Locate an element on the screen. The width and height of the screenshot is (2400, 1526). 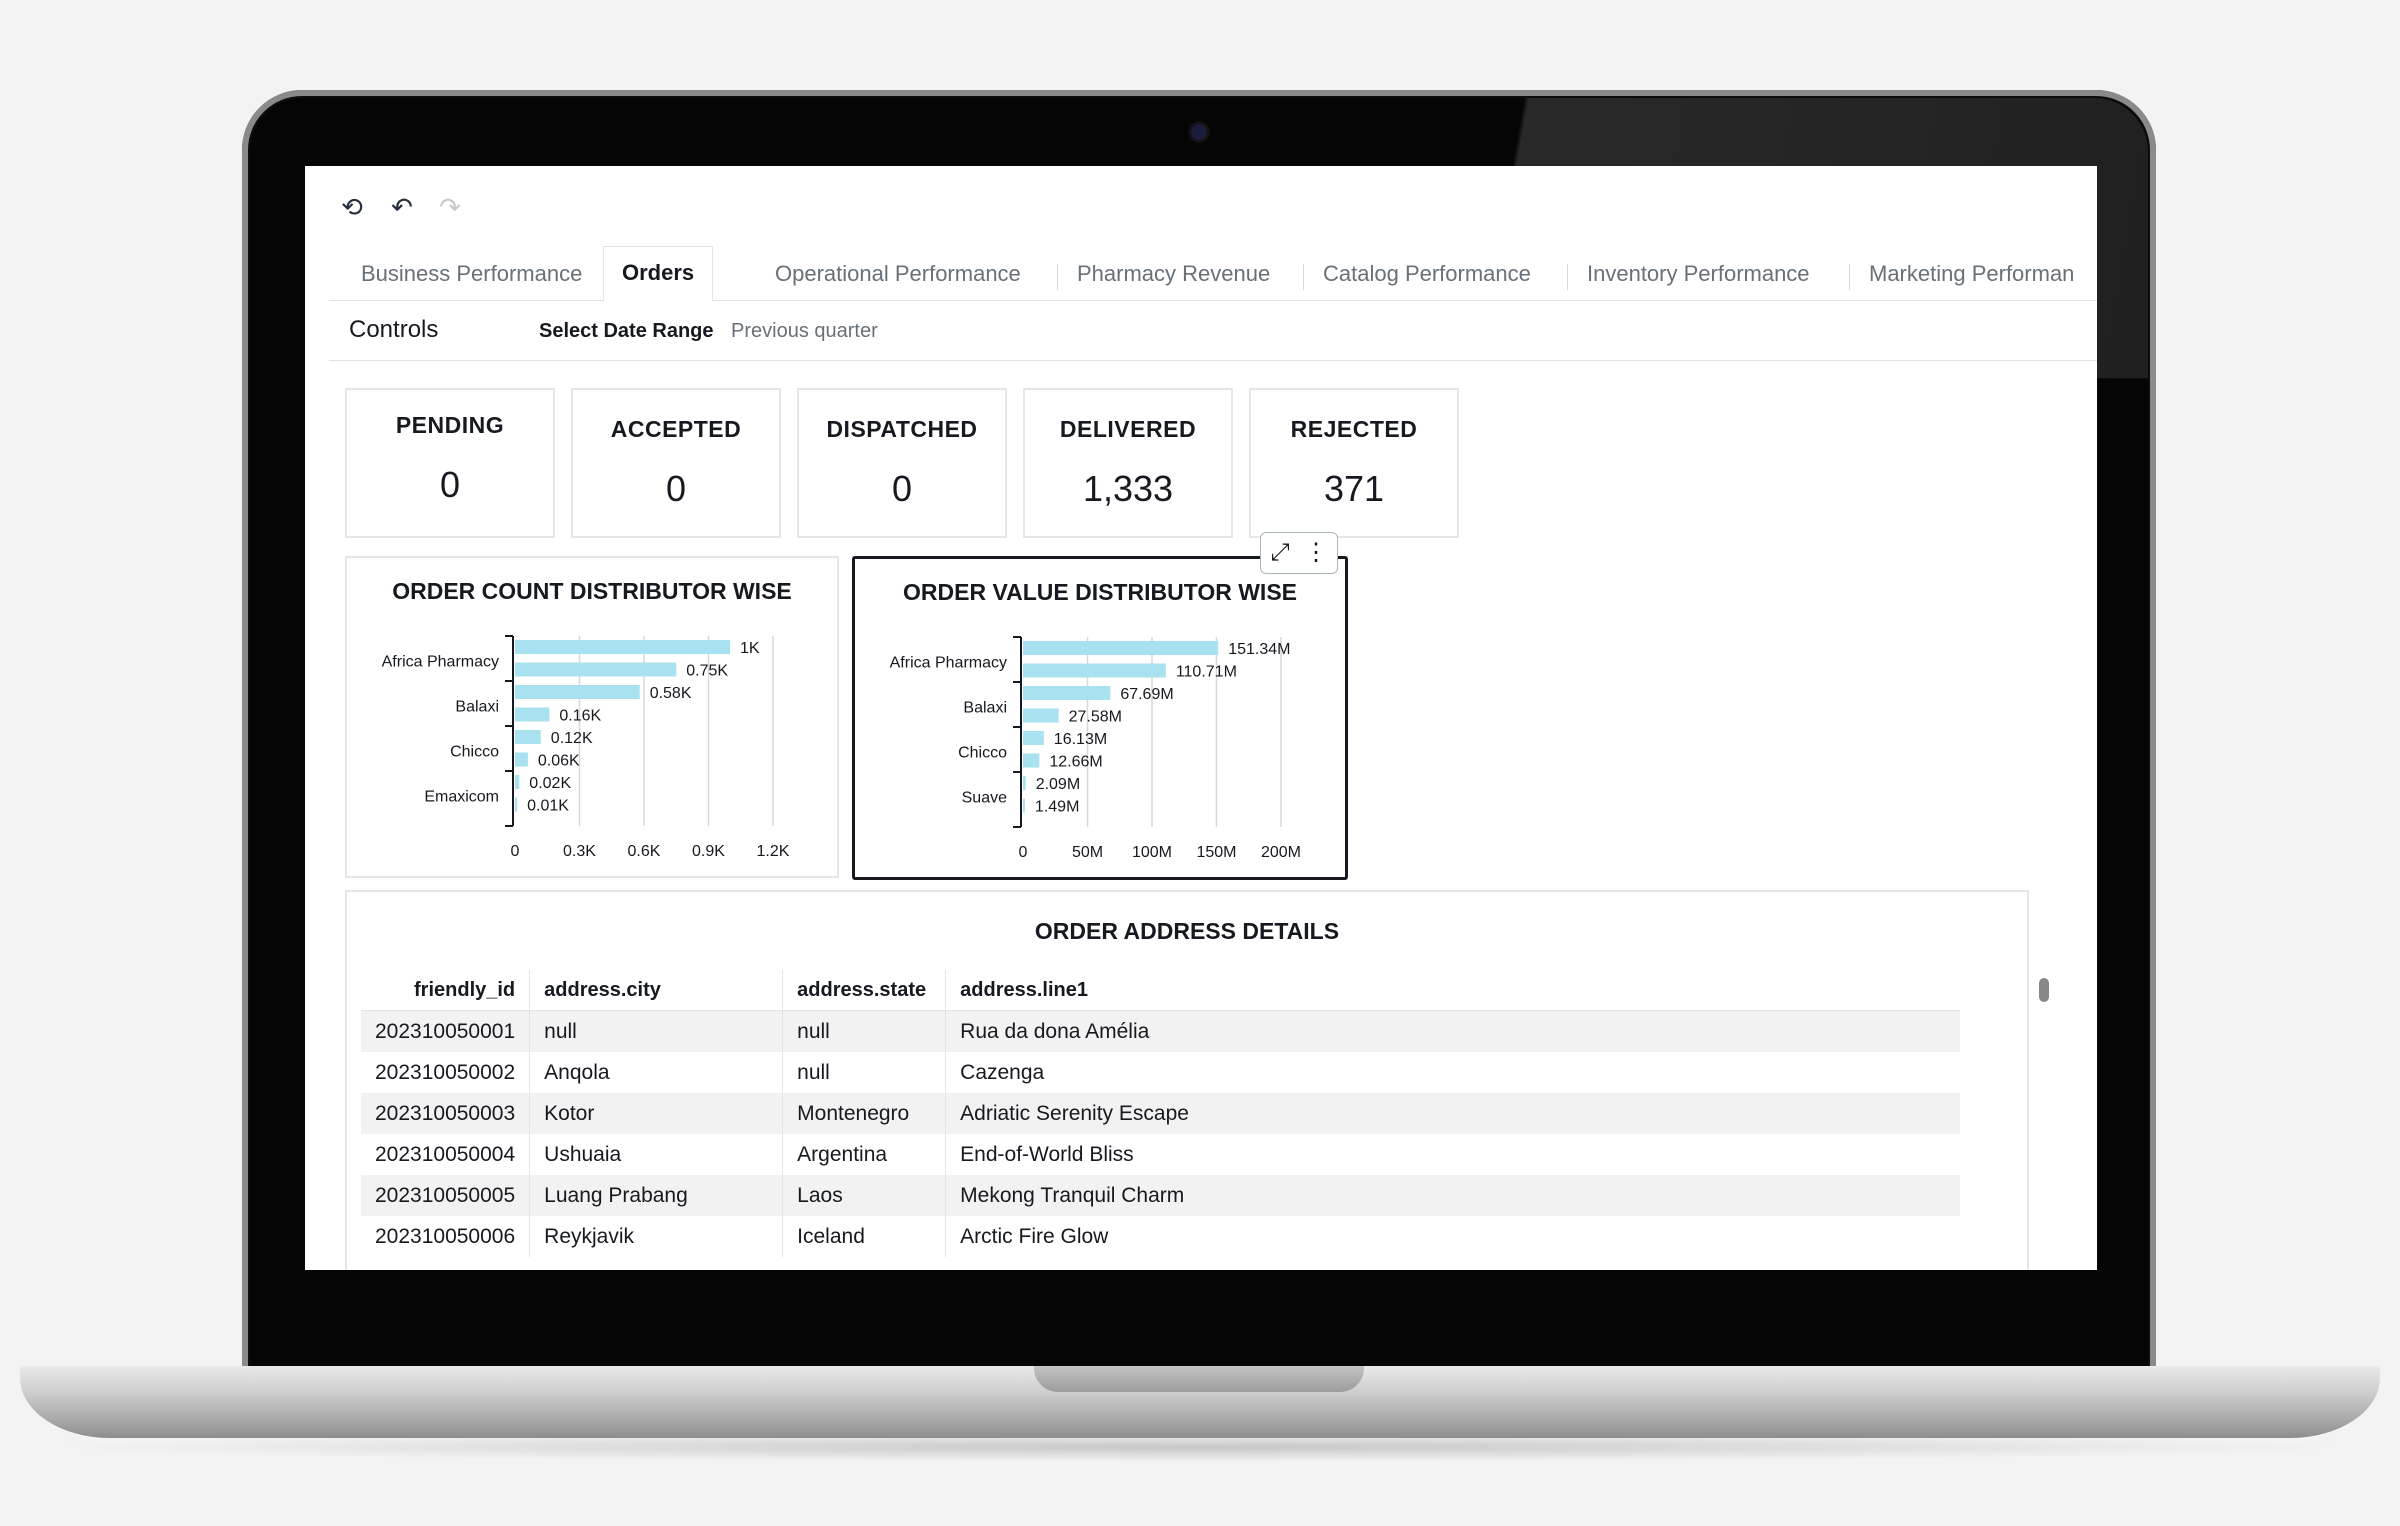
y-tick-label: Suave is located at coordinates (984, 798).